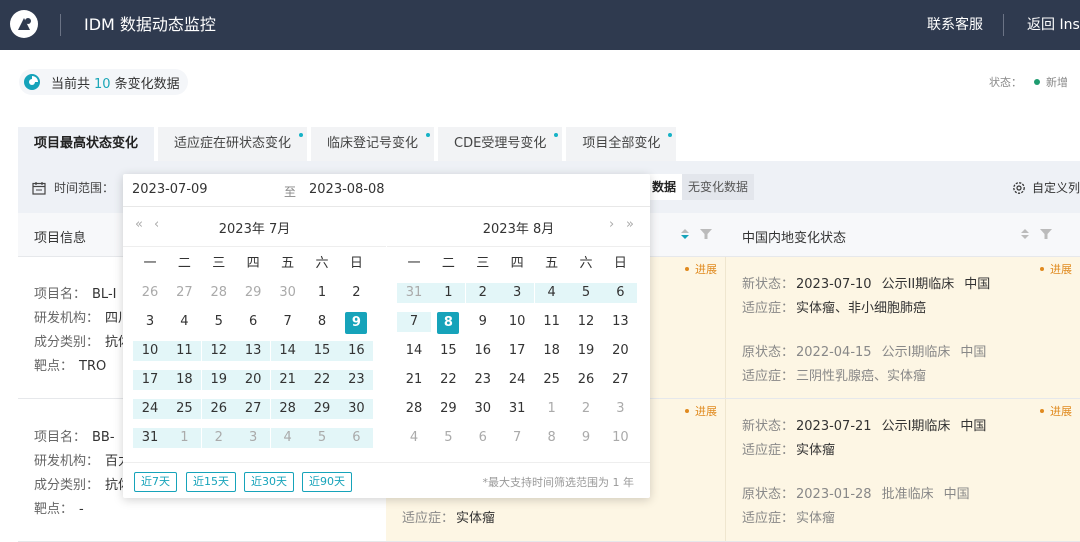 Image resolution: width=1080 pixels, height=542 pixels. What do you see at coordinates (192, 189) in the screenshot?
I see `start-date-input` at bounding box center [192, 189].